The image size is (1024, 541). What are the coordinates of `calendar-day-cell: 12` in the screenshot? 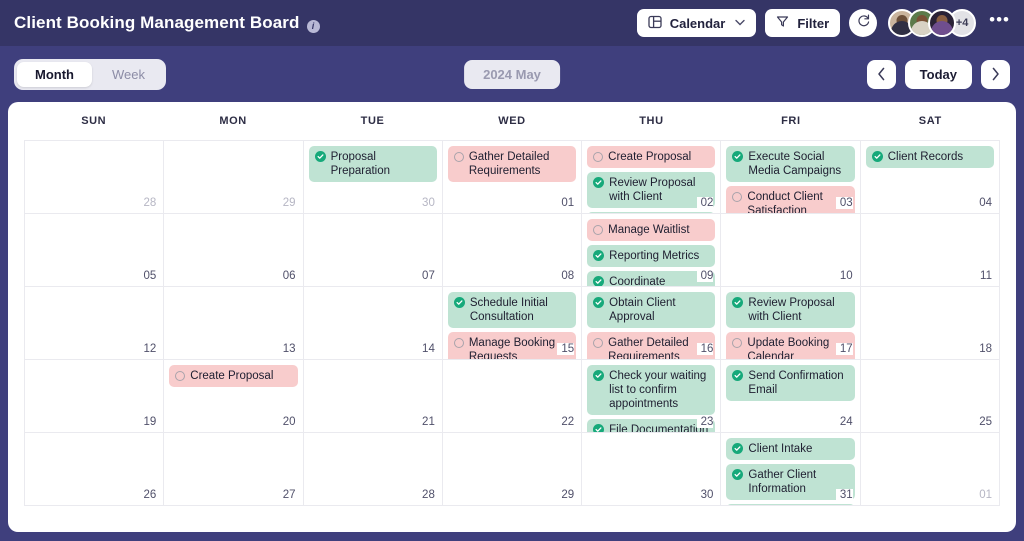 It's located at (95, 323).